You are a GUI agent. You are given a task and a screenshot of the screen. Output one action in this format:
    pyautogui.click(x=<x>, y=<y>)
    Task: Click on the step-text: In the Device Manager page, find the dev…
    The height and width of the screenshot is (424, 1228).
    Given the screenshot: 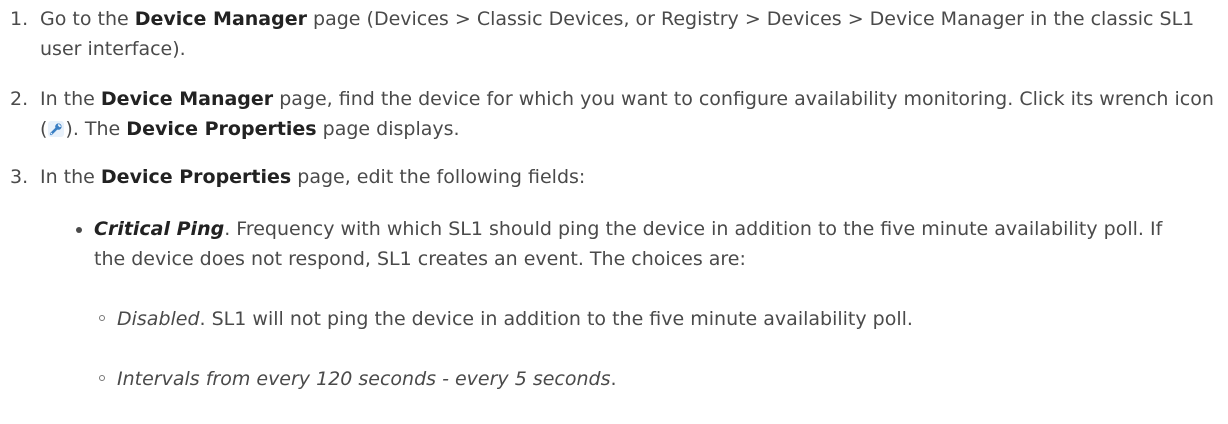 What is the action you would take?
    pyautogui.click(x=631, y=114)
    